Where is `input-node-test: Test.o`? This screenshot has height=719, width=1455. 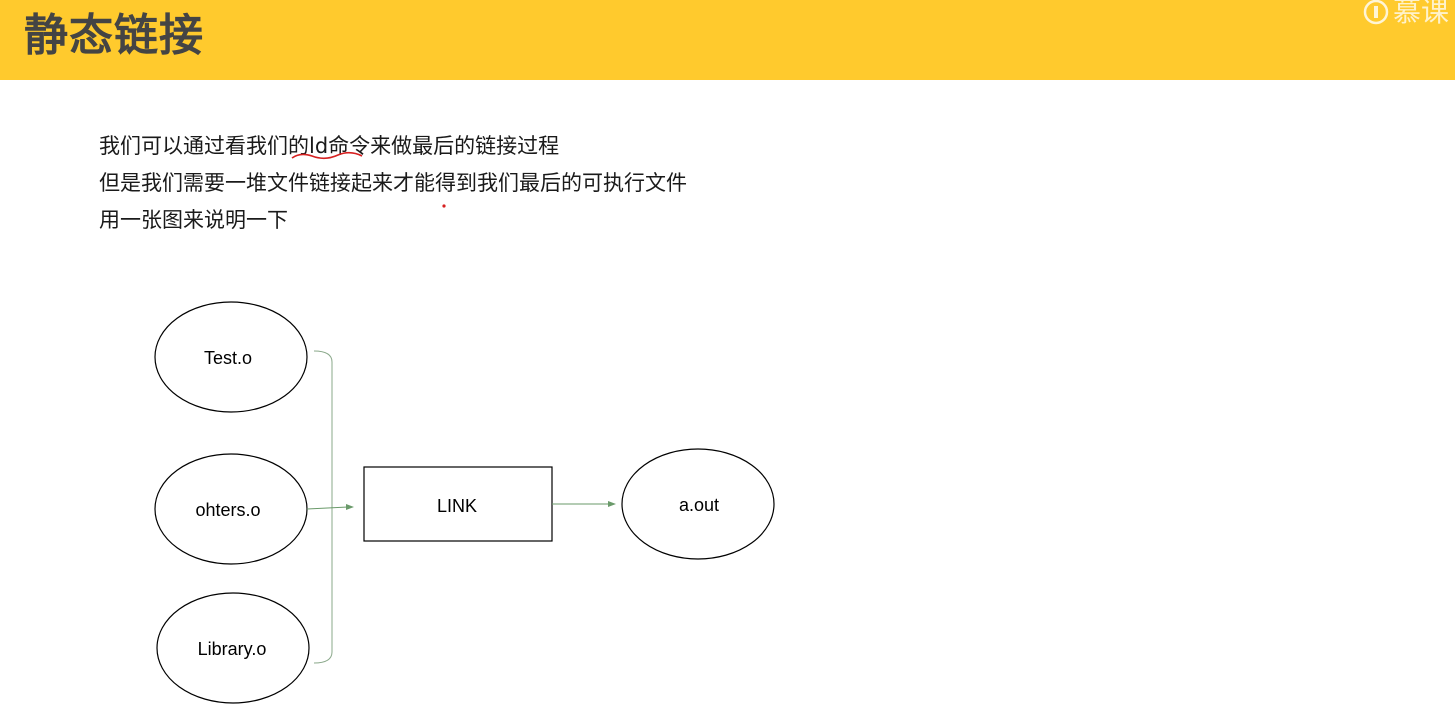 input-node-test: Test.o is located at coordinates (231, 357).